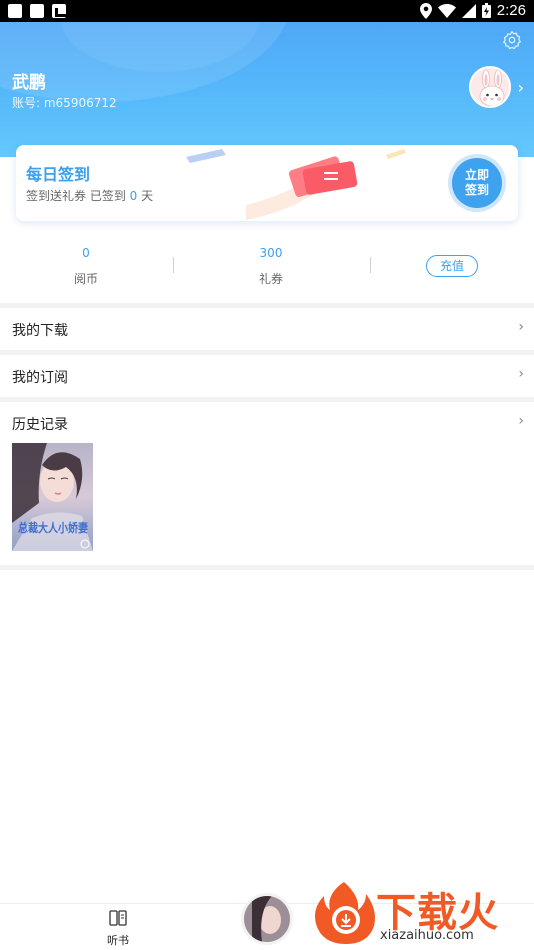  Describe the element at coordinates (521, 87) in the screenshot. I see `profile-chevron-right-icon: ›` at that location.